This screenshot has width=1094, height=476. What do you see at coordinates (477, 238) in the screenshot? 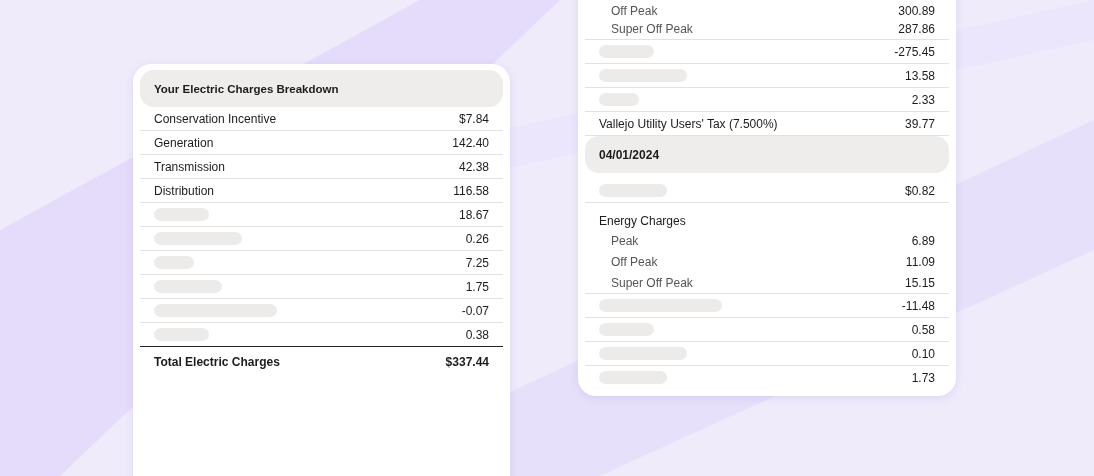
I see `charge-amount: 0.26` at bounding box center [477, 238].